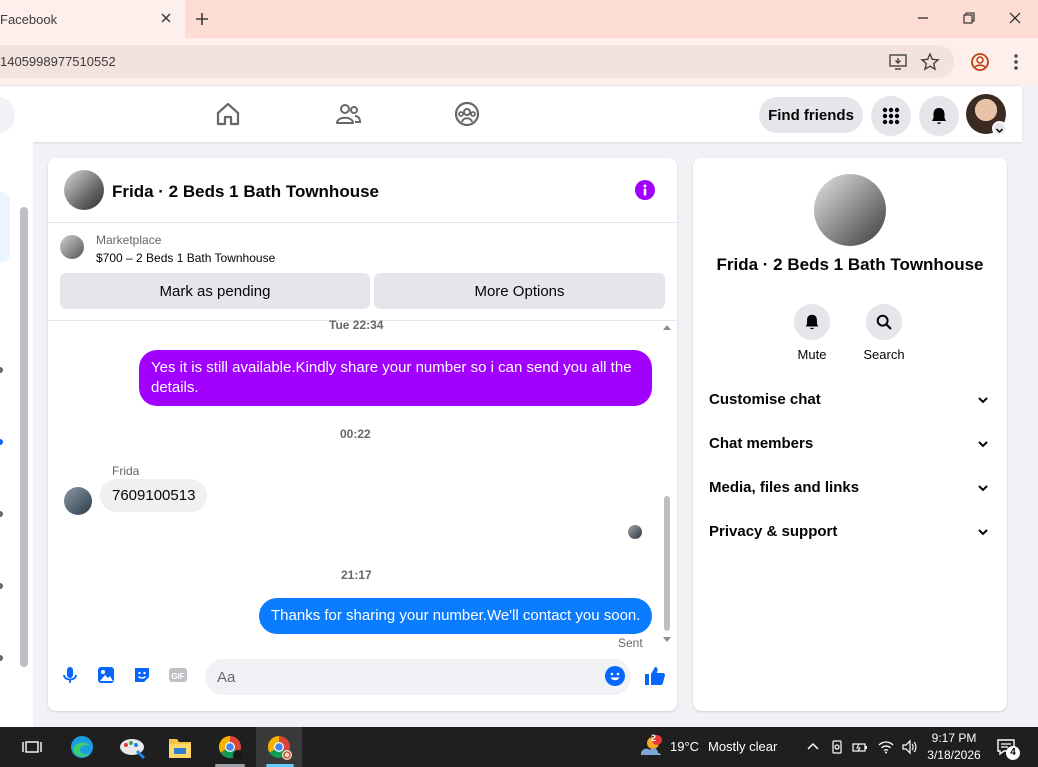  What do you see at coordinates (773, 531) in the screenshot?
I see `section-label: Privacy & support` at bounding box center [773, 531].